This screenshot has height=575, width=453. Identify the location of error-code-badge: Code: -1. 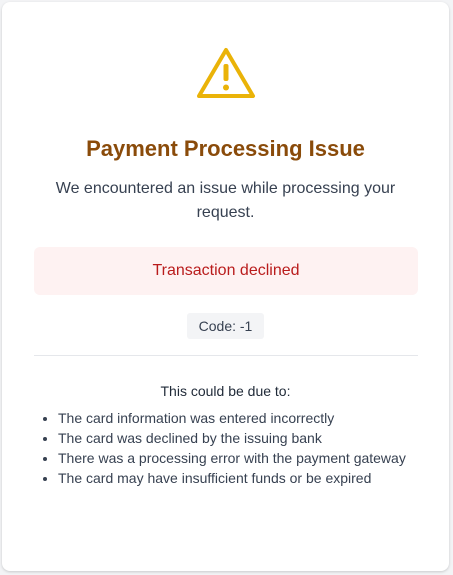
(225, 326).